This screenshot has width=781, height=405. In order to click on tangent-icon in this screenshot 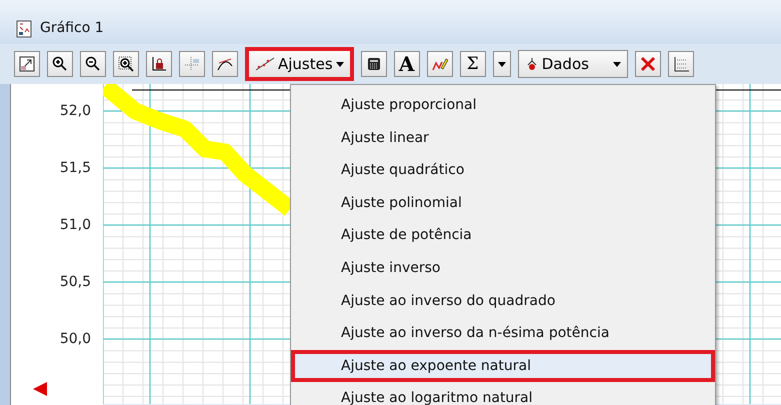, I will do `click(225, 64)`.